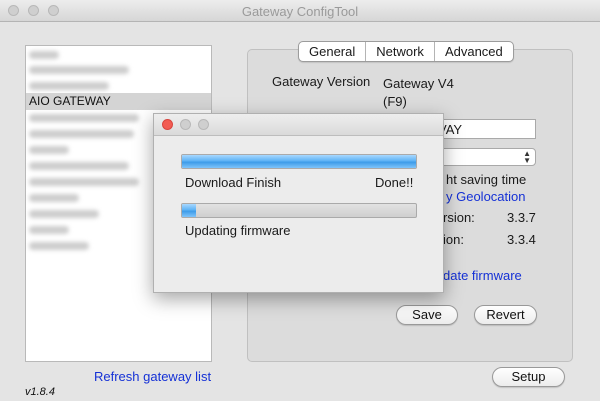 The height and width of the screenshot is (401, 600). Describe the element at coordinates (332, 51) in the screenshot. I see `tab-general: General` at that location.